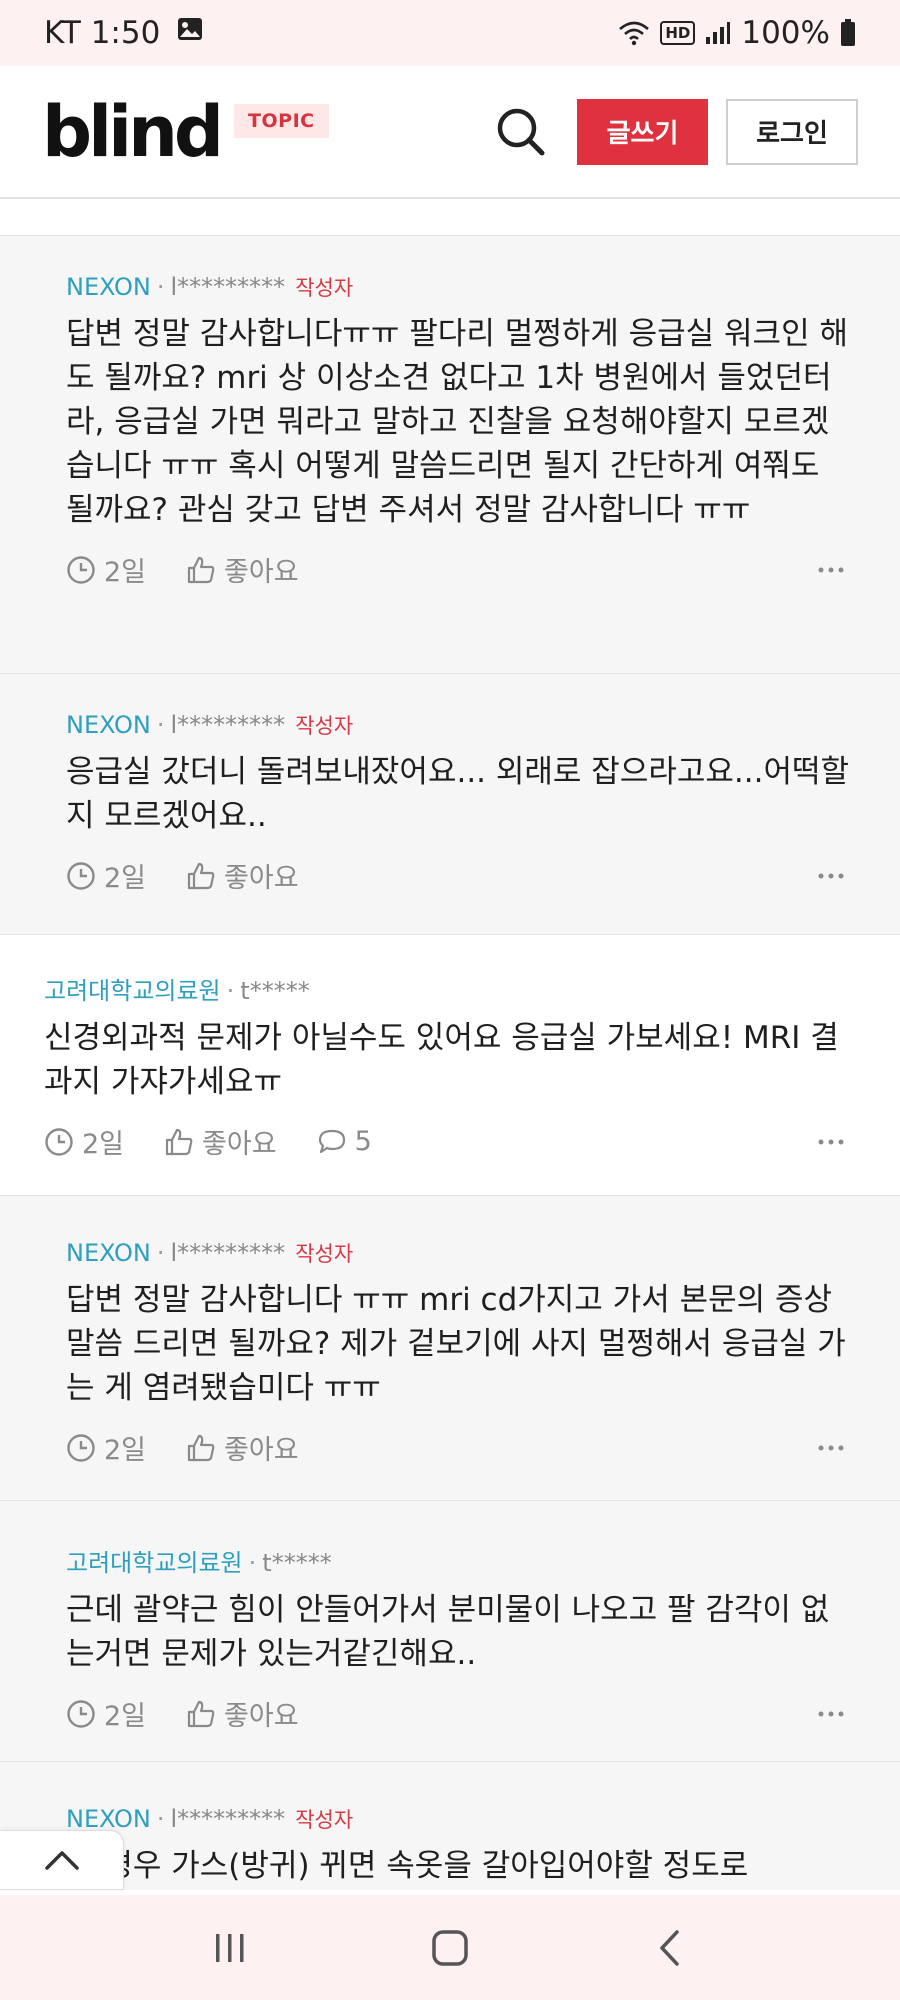 This screenshot has width=900, height=2000. What do you see at coordinates (450, 132) in the screenshot?
I see `app-header: blind TOPIC 글쓰기 로그인` at bounding box center [450, 132].